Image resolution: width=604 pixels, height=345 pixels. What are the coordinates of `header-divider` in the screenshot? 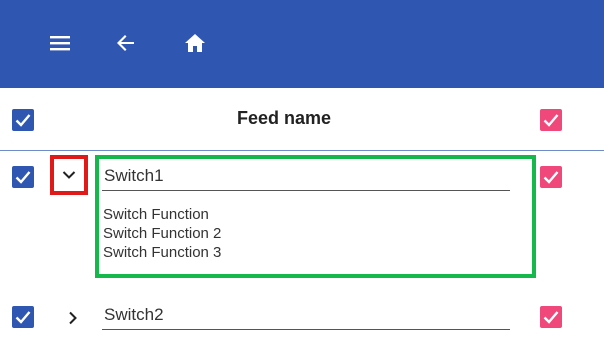 It's located at (302, 150).